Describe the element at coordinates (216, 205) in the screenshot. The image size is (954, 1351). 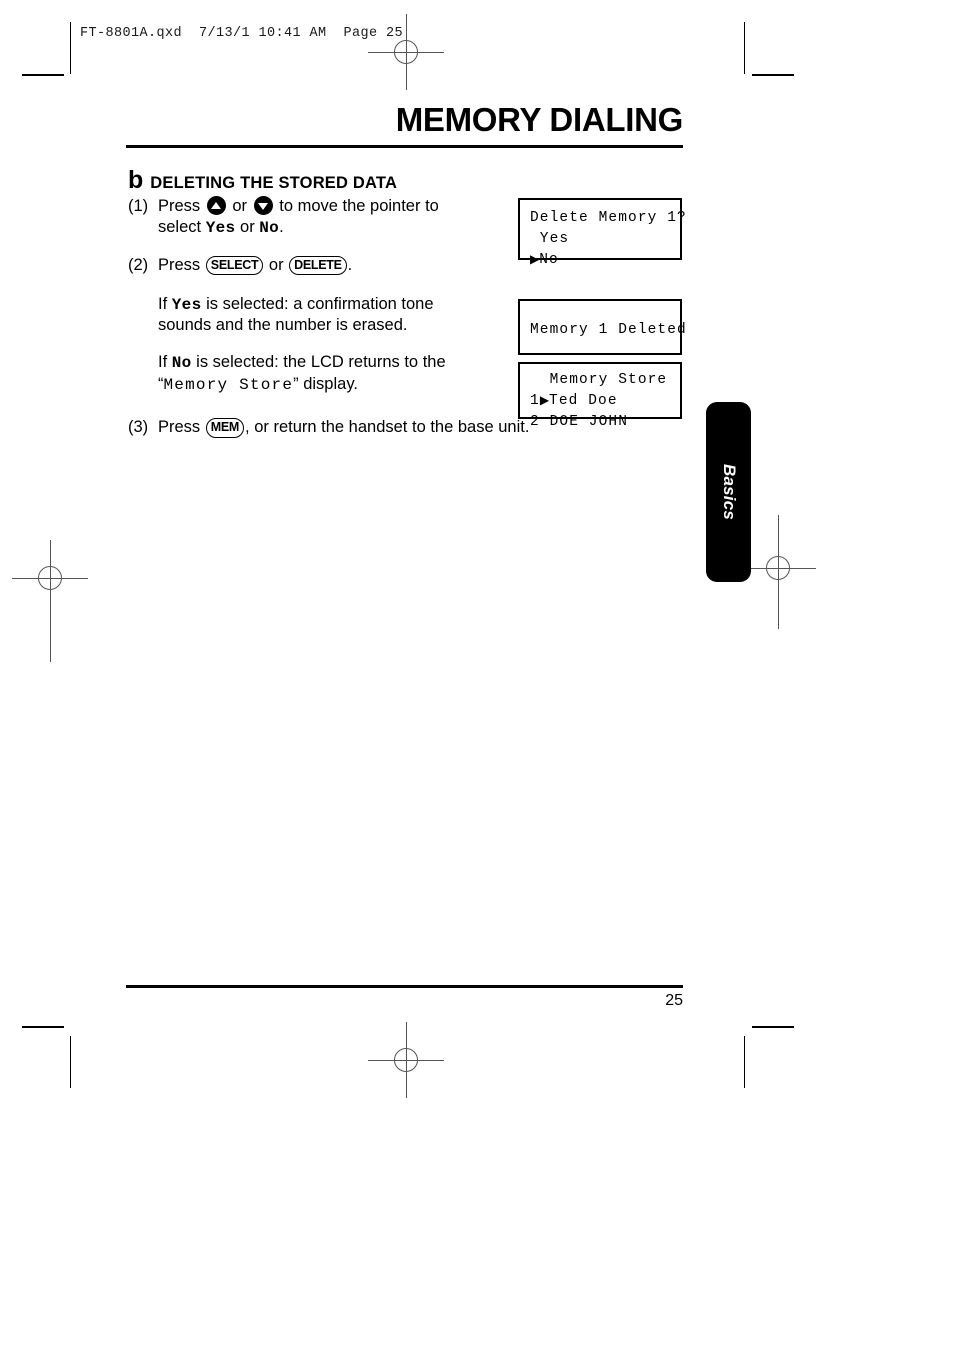
I see `up-arrow-key-icon` at that location.